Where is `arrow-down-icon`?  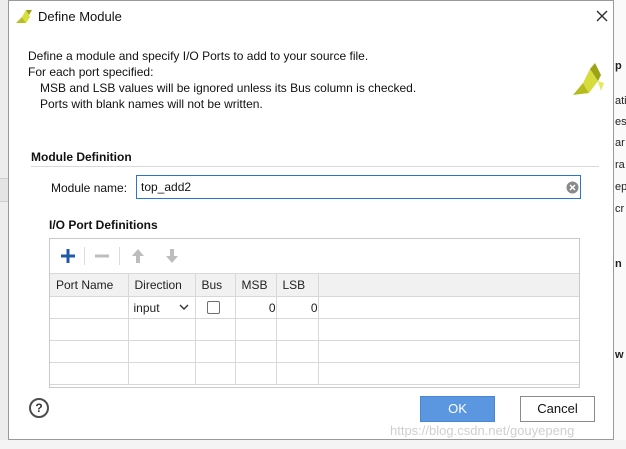
arrow-down-icon is located at coordinates (172, 256).